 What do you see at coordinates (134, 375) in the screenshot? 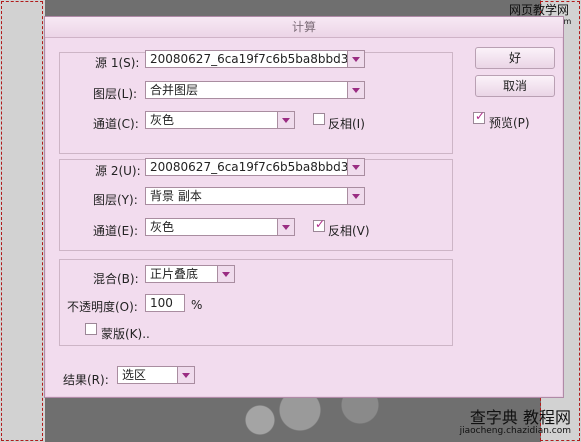
I see `result-value: 选区` at bounding box center [134, 375].